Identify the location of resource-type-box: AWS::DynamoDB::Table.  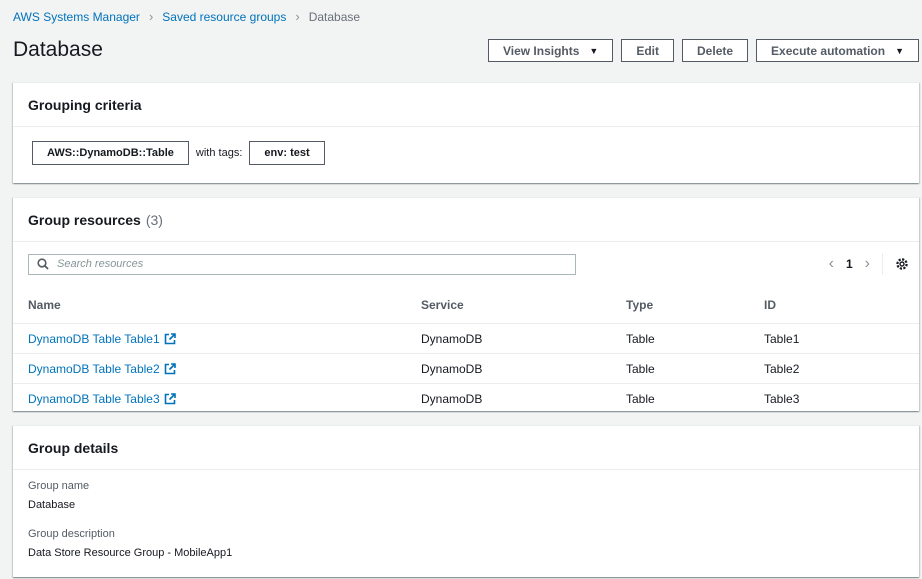
(110, 153).